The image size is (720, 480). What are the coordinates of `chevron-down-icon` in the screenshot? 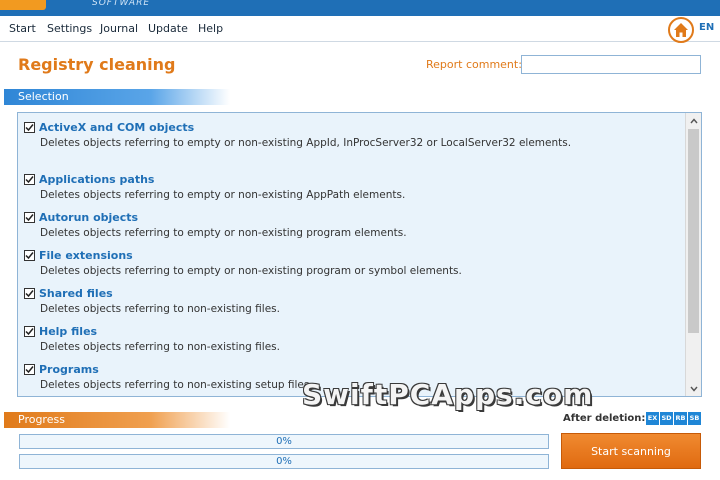 It's located at (693, 389).